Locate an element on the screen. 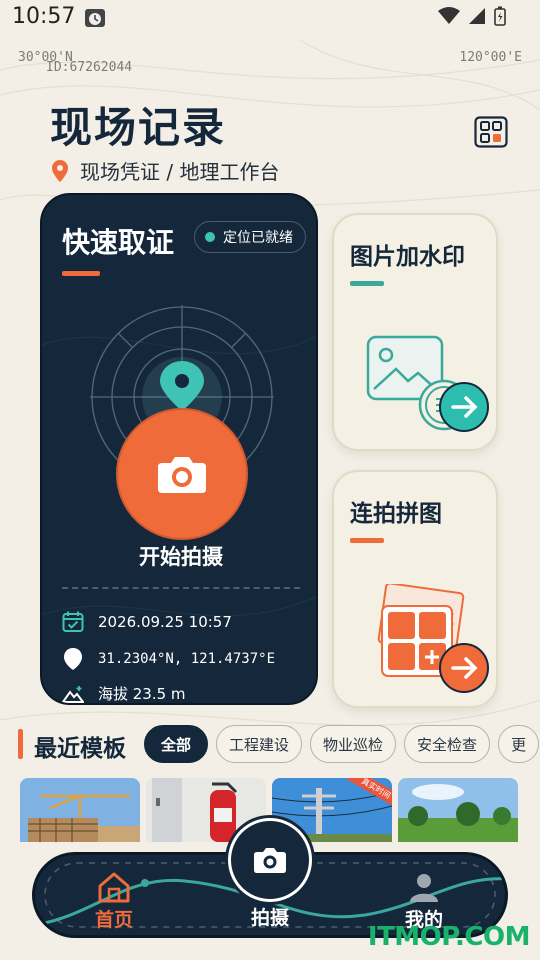 This screenshot has height=960, width=540. location-status-pill: 定位已就绪 is located at coordinates (250, 237).